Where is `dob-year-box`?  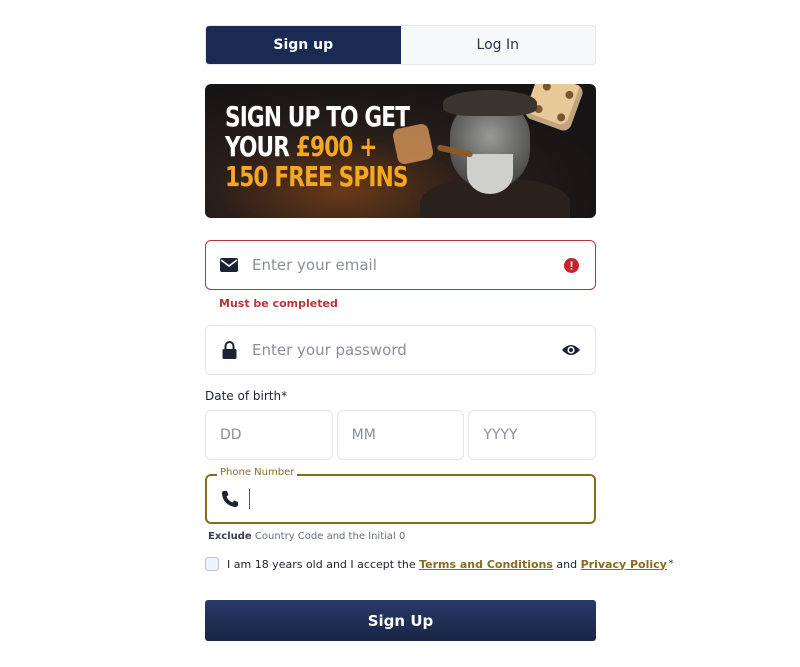
dob-year-box is located at coordinates (532, 435).